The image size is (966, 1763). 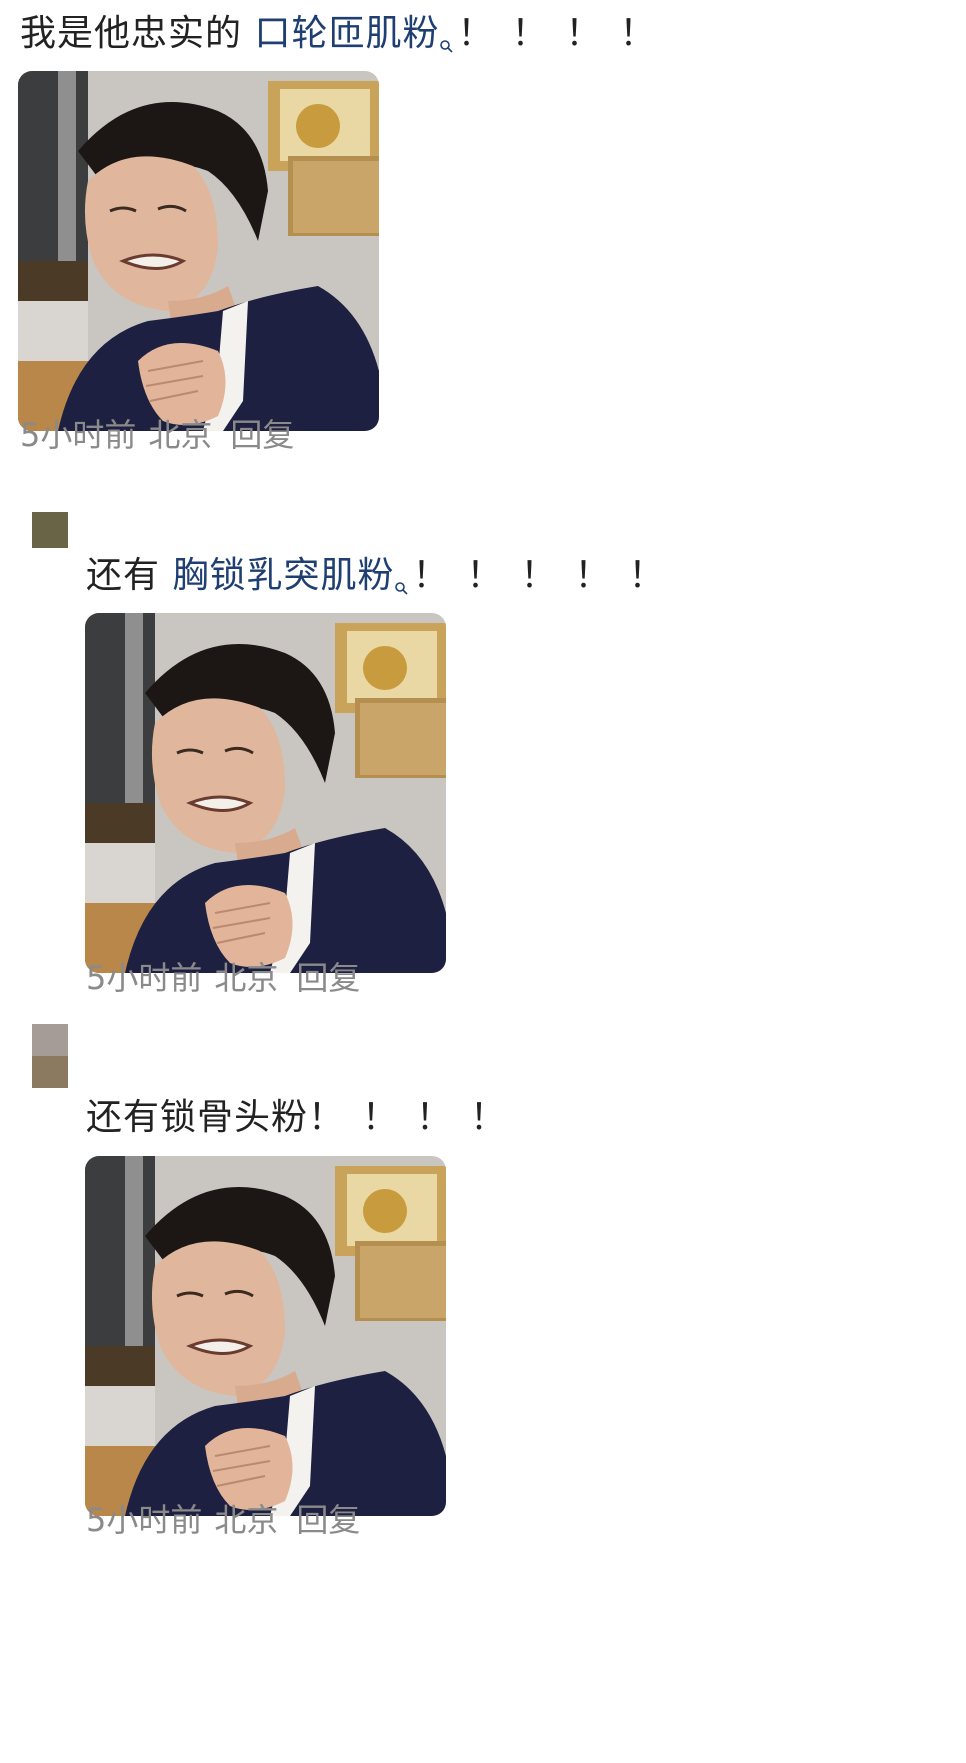 What do you see at coordinates (547, 575) in the screenshot?
I see `comment-exclaims: ！！！！！` at bounding box center [547, 575].